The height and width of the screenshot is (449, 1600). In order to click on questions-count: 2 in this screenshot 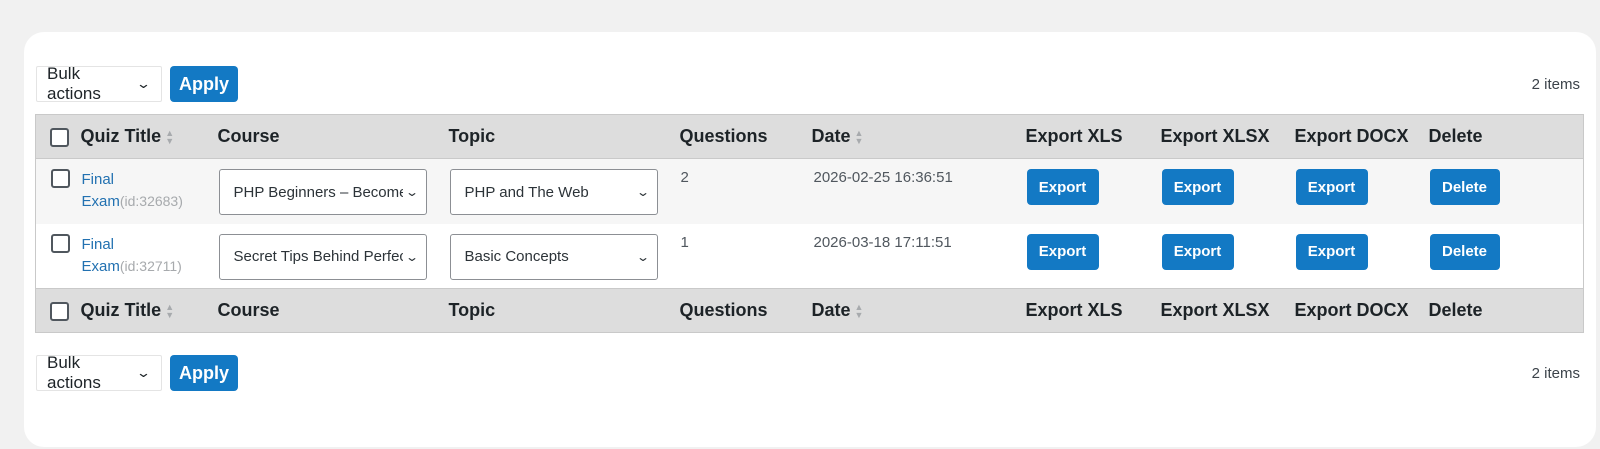, I will do `click(684, 177)`.